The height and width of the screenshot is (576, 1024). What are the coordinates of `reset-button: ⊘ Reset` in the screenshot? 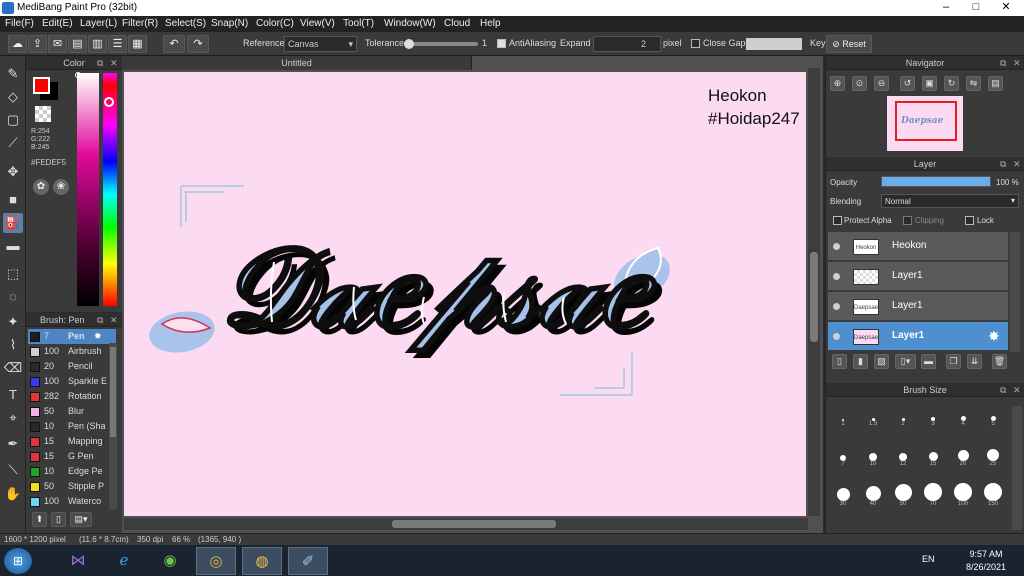 It's located at (849, 44).